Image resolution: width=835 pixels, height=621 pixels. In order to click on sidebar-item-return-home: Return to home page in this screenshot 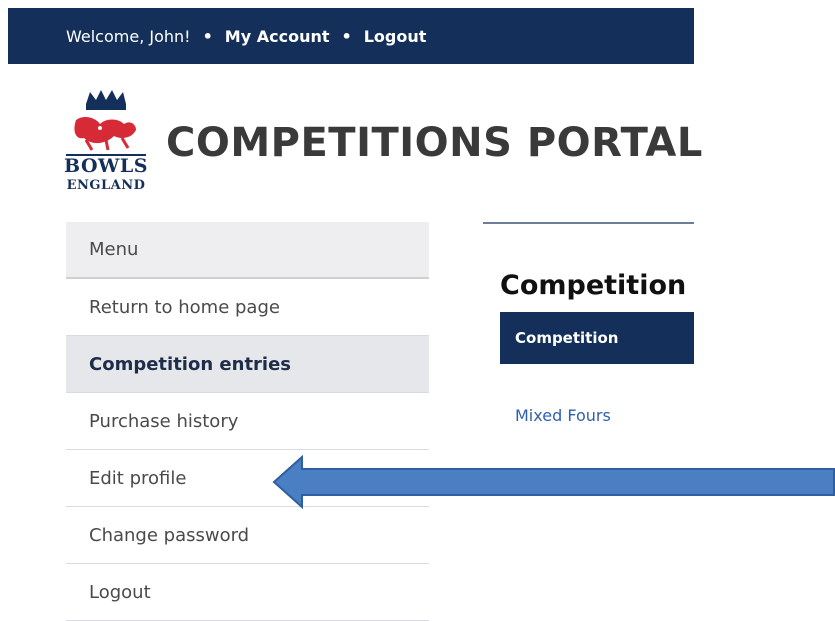, I will do `click(247, 307)`.